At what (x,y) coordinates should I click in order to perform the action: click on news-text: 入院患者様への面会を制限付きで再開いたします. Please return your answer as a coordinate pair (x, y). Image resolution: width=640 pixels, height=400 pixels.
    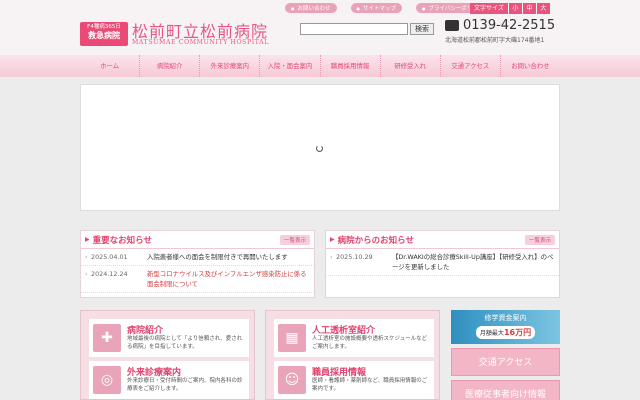
    Looking at the image, I should click on (217, 257).